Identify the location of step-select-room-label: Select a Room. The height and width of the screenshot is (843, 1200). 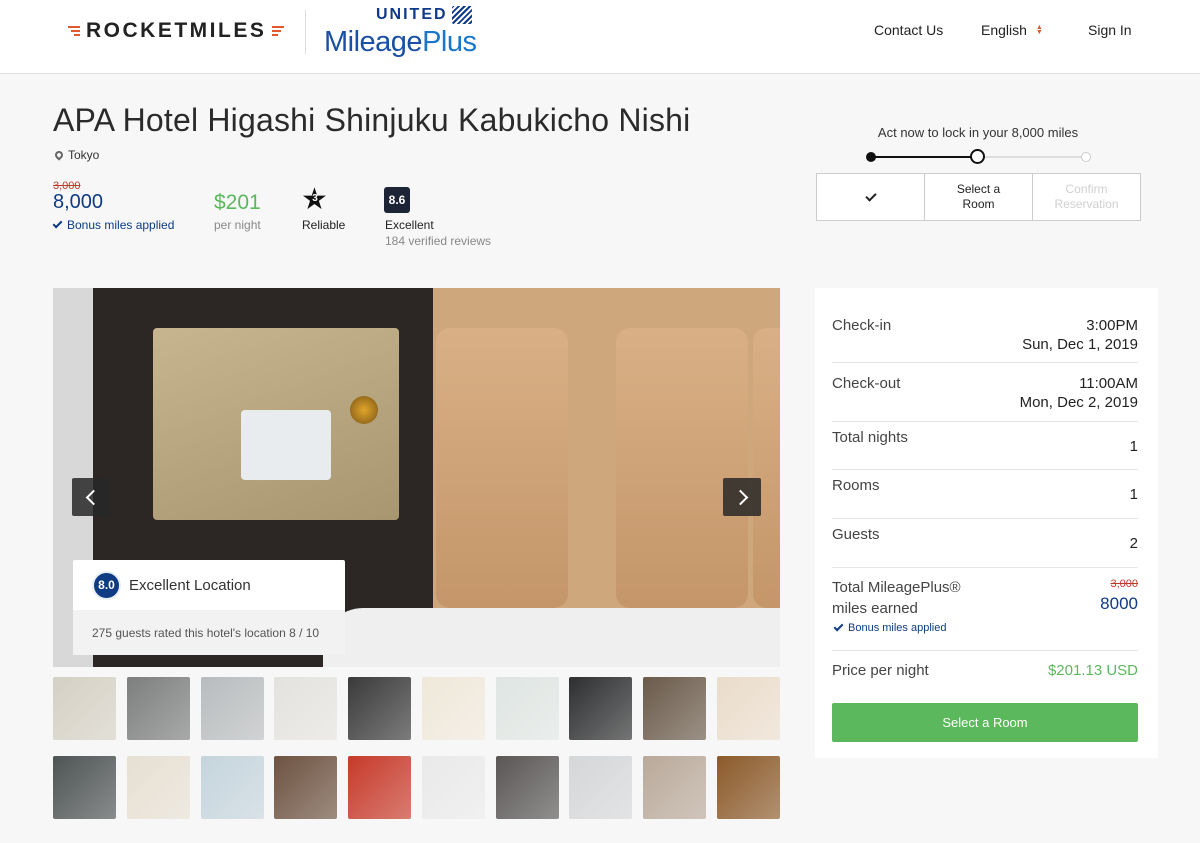
(978, 196).